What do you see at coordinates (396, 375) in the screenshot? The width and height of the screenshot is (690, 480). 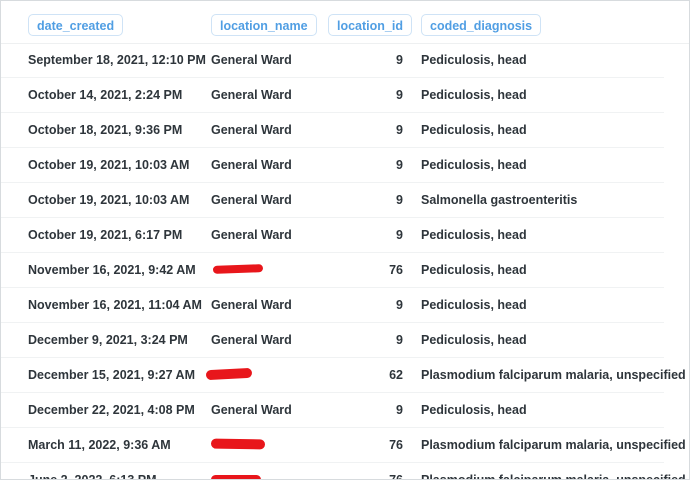 I see `cell-location-id: 62` at bounding box center [396, 375].